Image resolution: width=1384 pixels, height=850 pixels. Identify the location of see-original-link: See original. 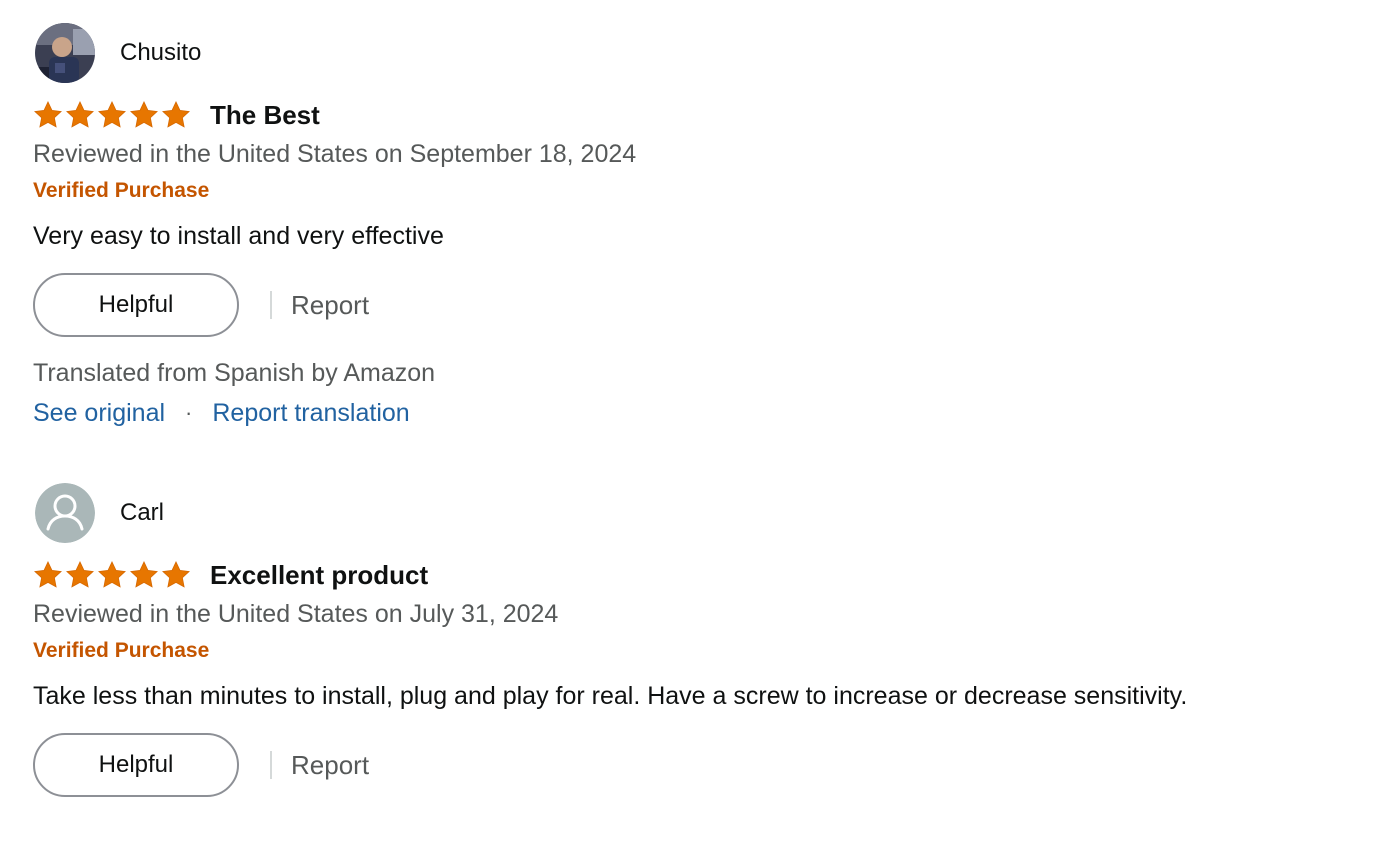
(99, 413).